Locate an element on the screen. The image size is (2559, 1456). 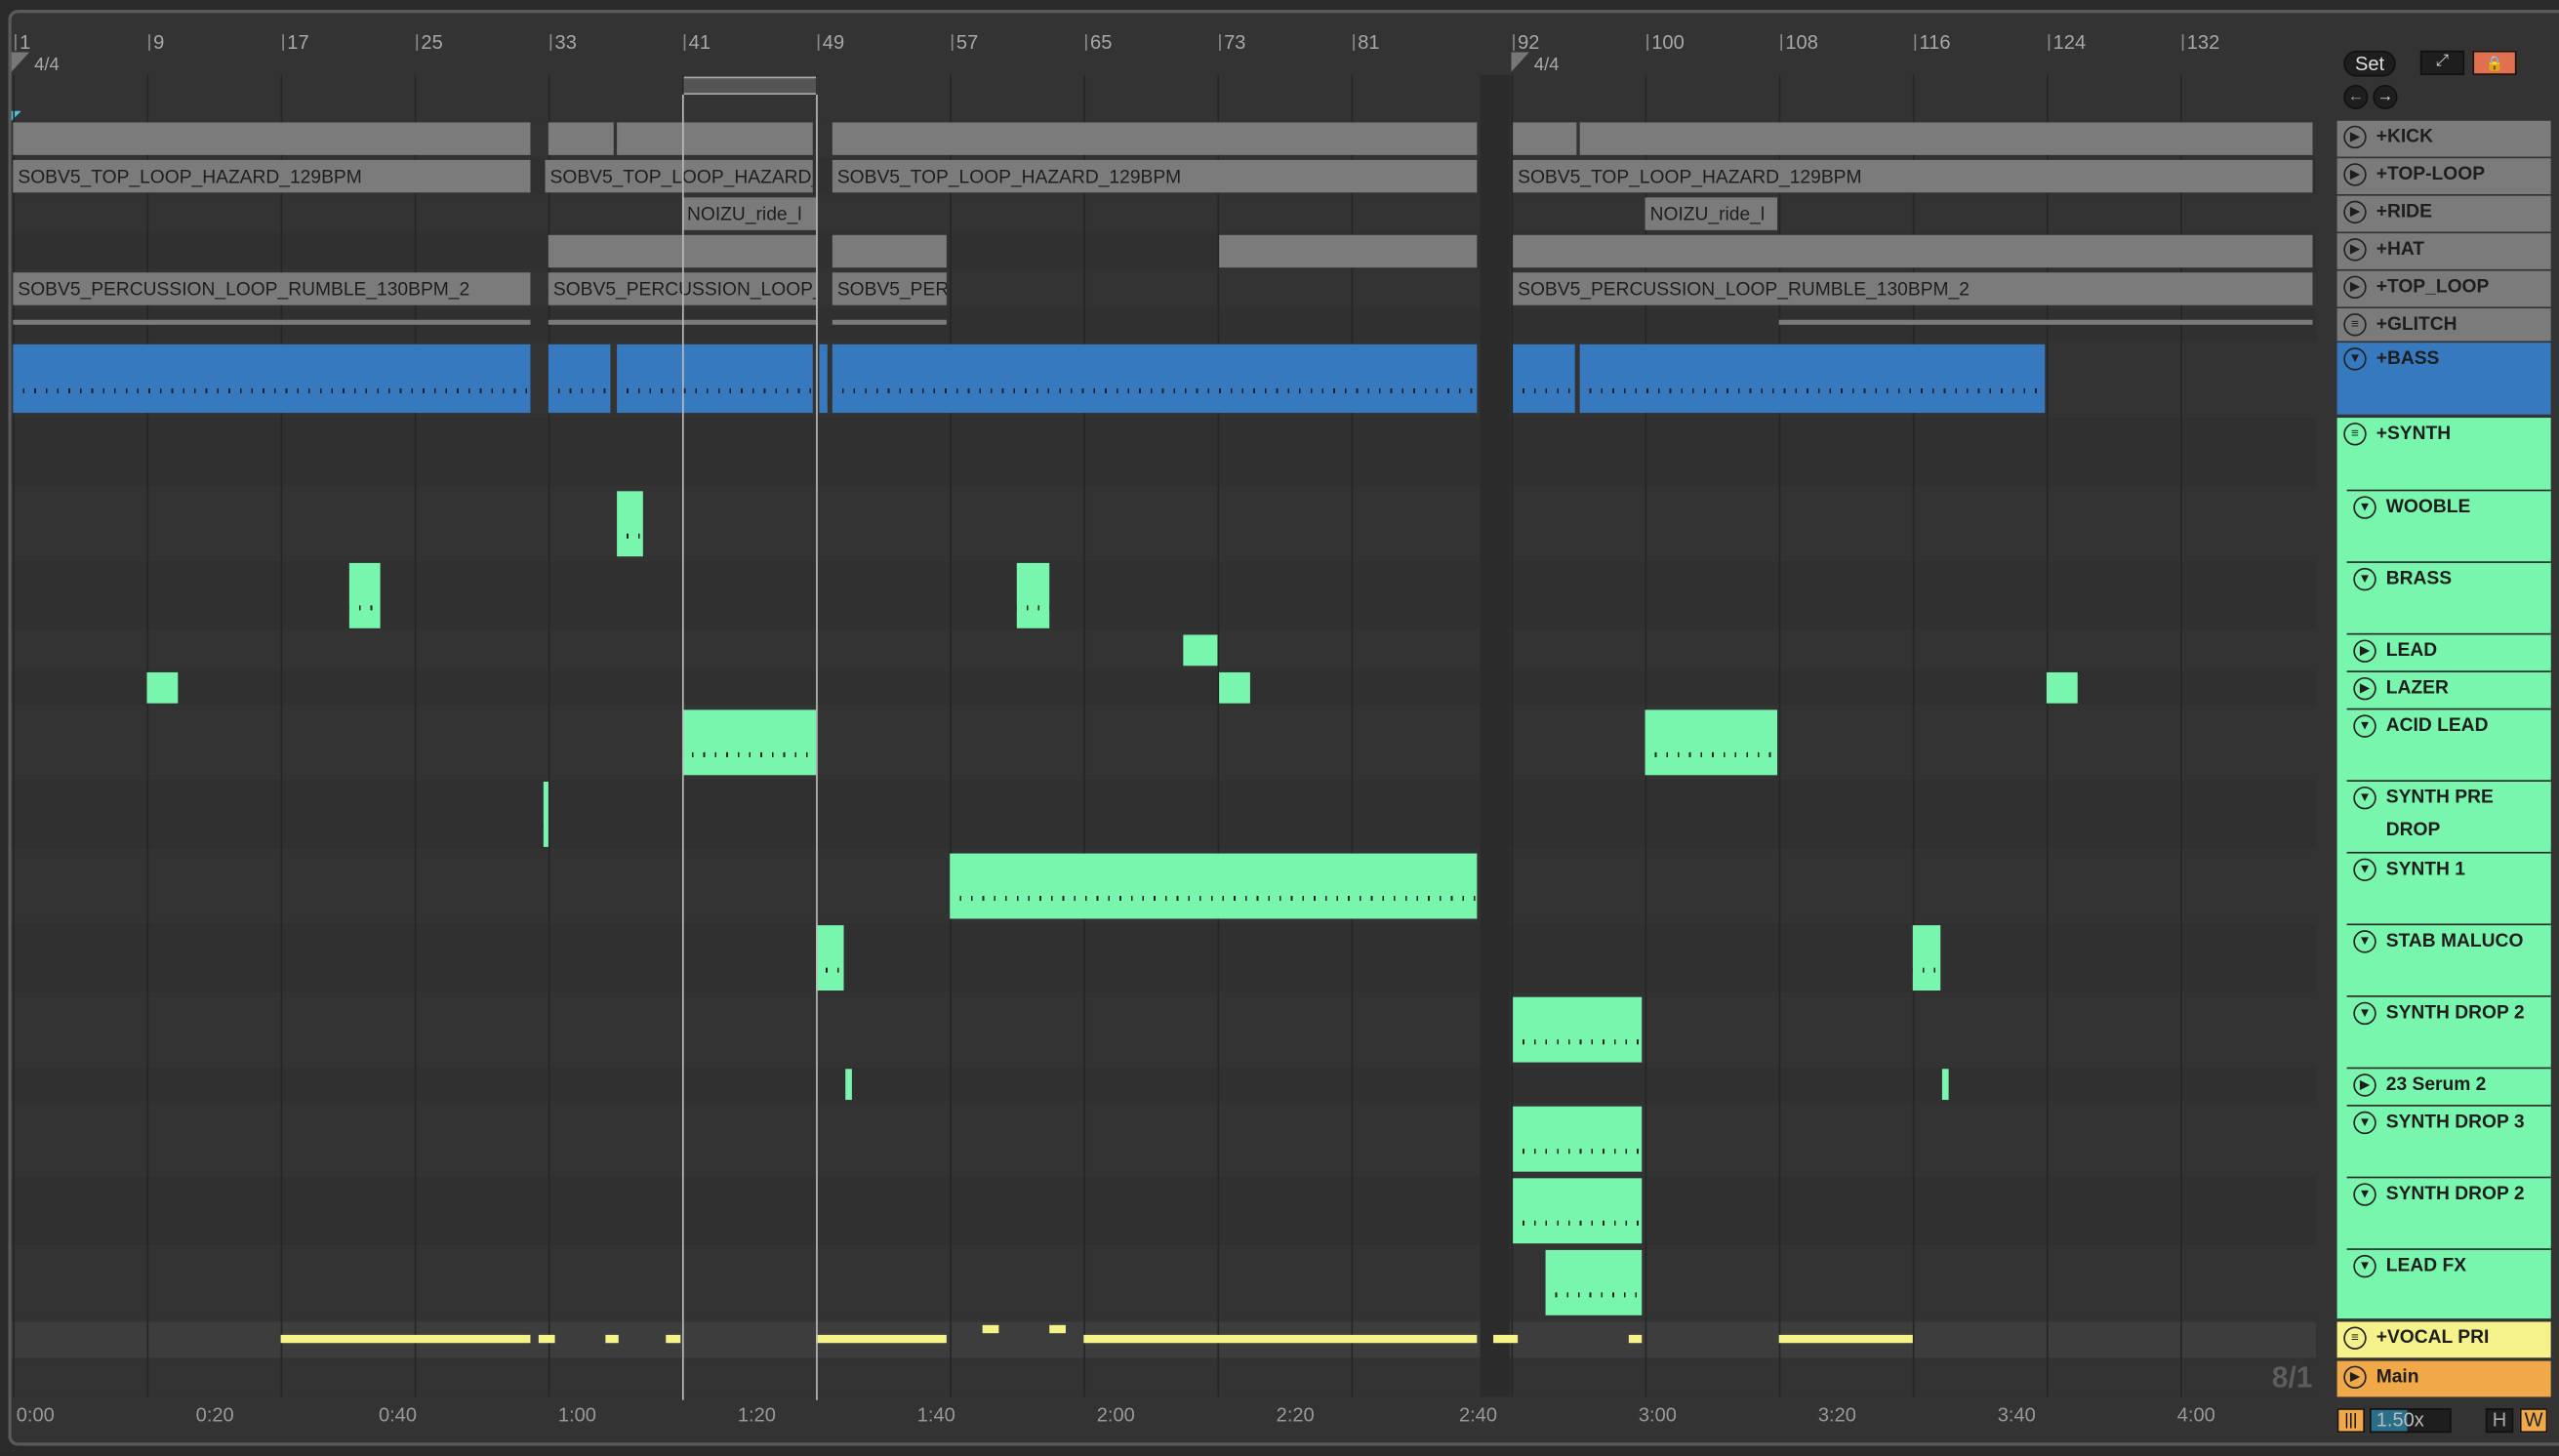
track-header: ▶ +RIDE is located at coordinates (2444, 213).